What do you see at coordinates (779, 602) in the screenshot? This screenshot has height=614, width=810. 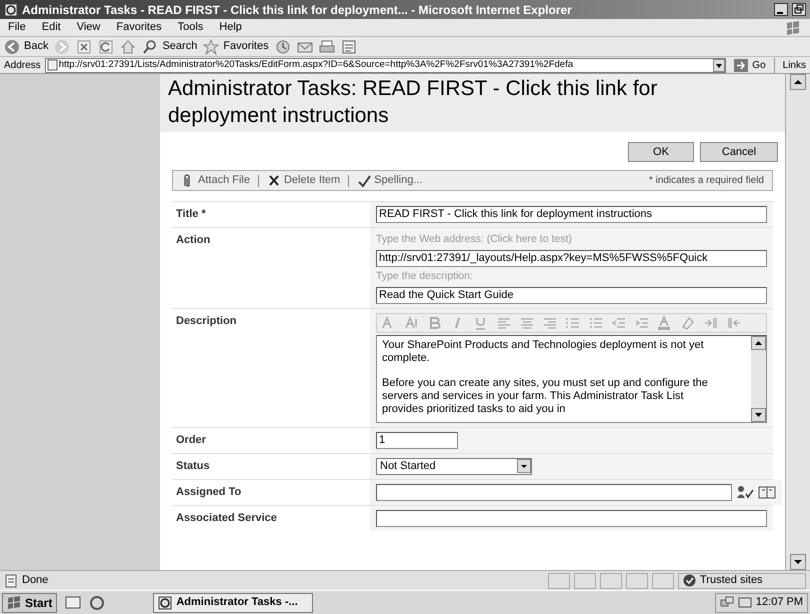 I see `clock: 12:07 PM` at bounding box center [779, 602].